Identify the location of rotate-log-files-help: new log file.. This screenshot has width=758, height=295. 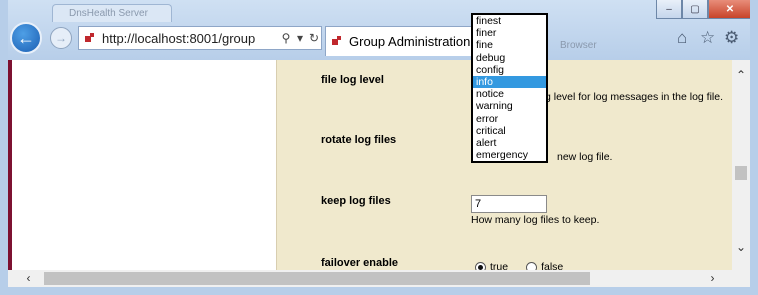
(585, 157).